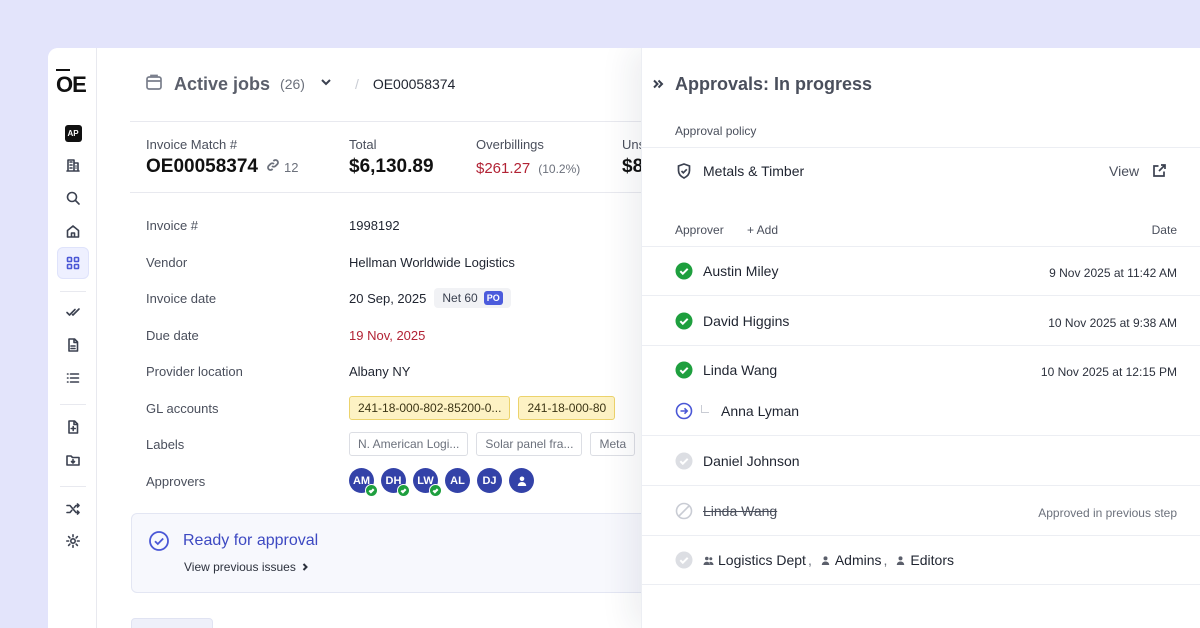 This screenshot has height=628, width=1200. I want to click on linked-count: 12, so click(291, 167).